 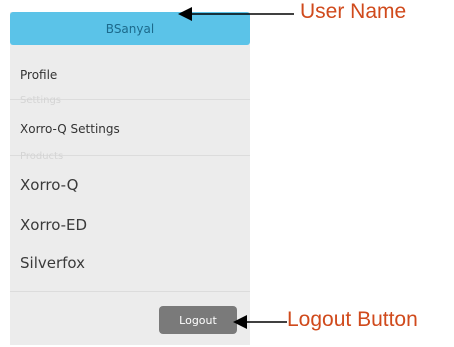 I want to click on menu-item-xorro-q-settings: Xorro-Q Settings, so click(x=70, y=129).